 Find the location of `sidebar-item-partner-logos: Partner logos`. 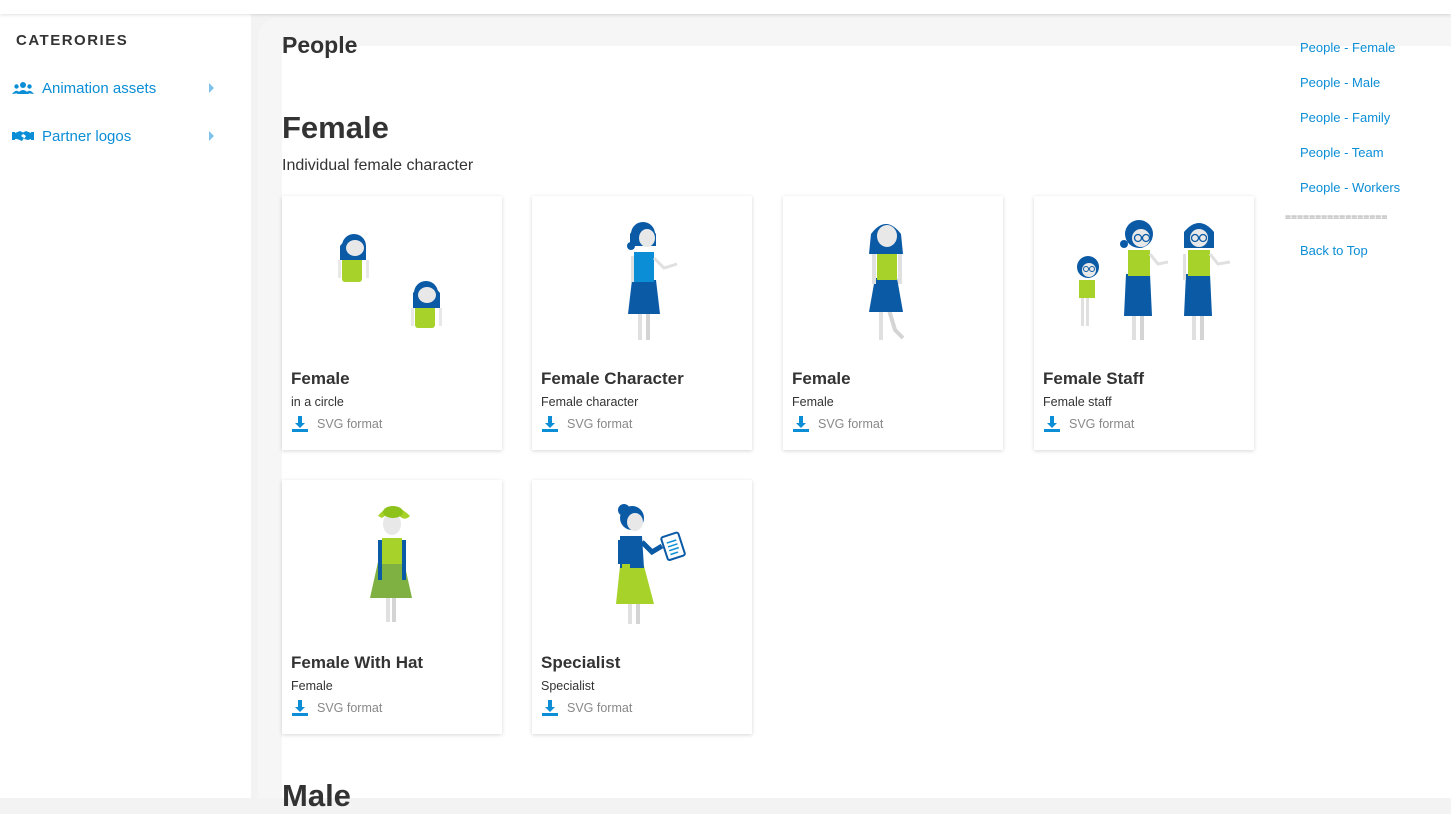

sidebar-item-partner-logos: Partner logos is located at coordinates (117, 136).